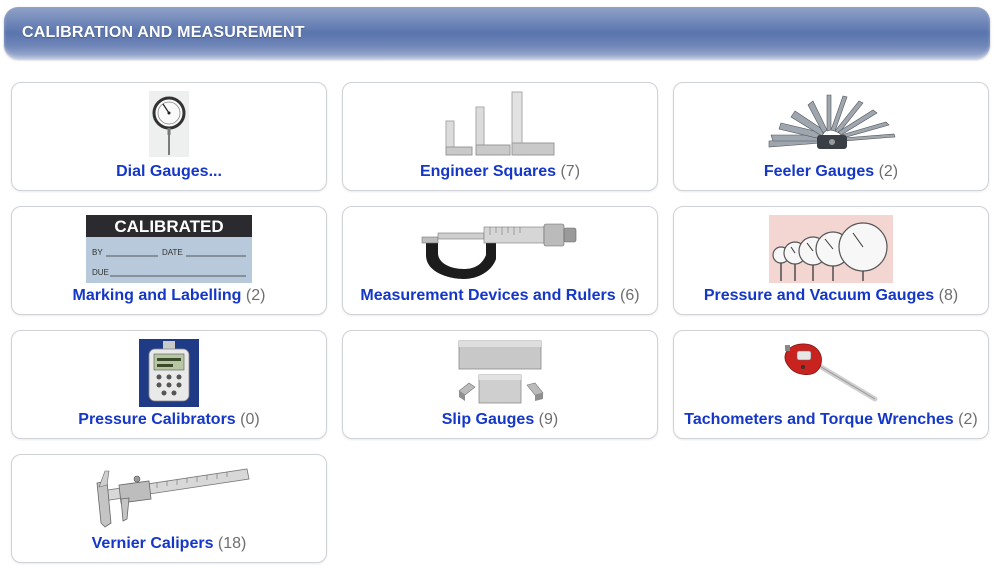 This screenshot has width=997, height=573. Describe the element at coordinates (172, 252) in the screenshot. I see `label-date-text: DATE` at that location.